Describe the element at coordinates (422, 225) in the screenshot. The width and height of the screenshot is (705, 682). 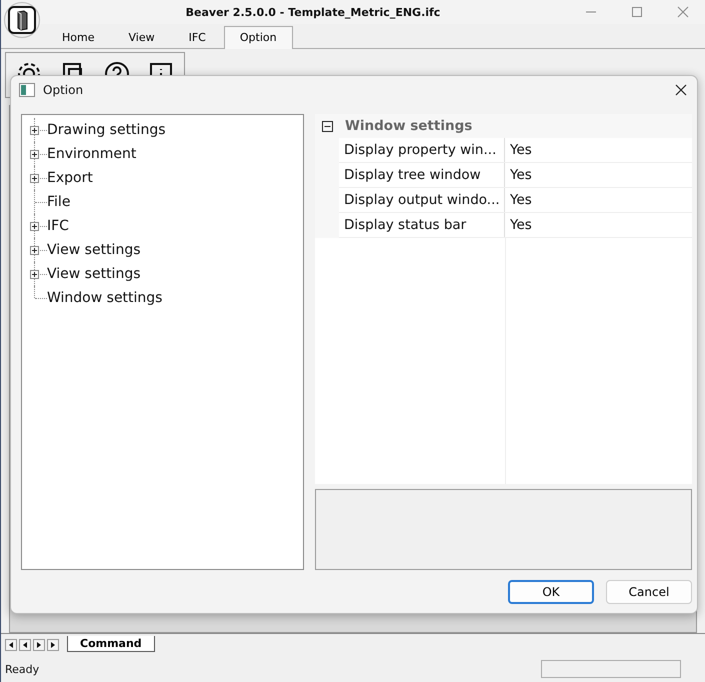
I see `property-name: Display status bar` at that location.